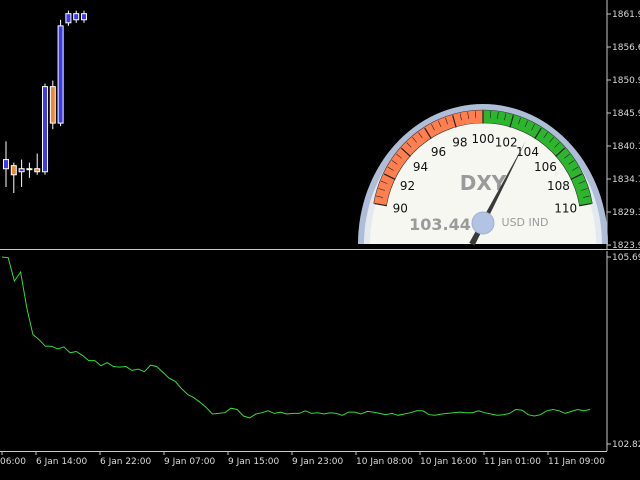 This screenshot has height=480, width=640. What do you see at coordinates (525, 222) in the screenshot?
I see `gauge-unit: USD IND` at bounding box center [525, 222].